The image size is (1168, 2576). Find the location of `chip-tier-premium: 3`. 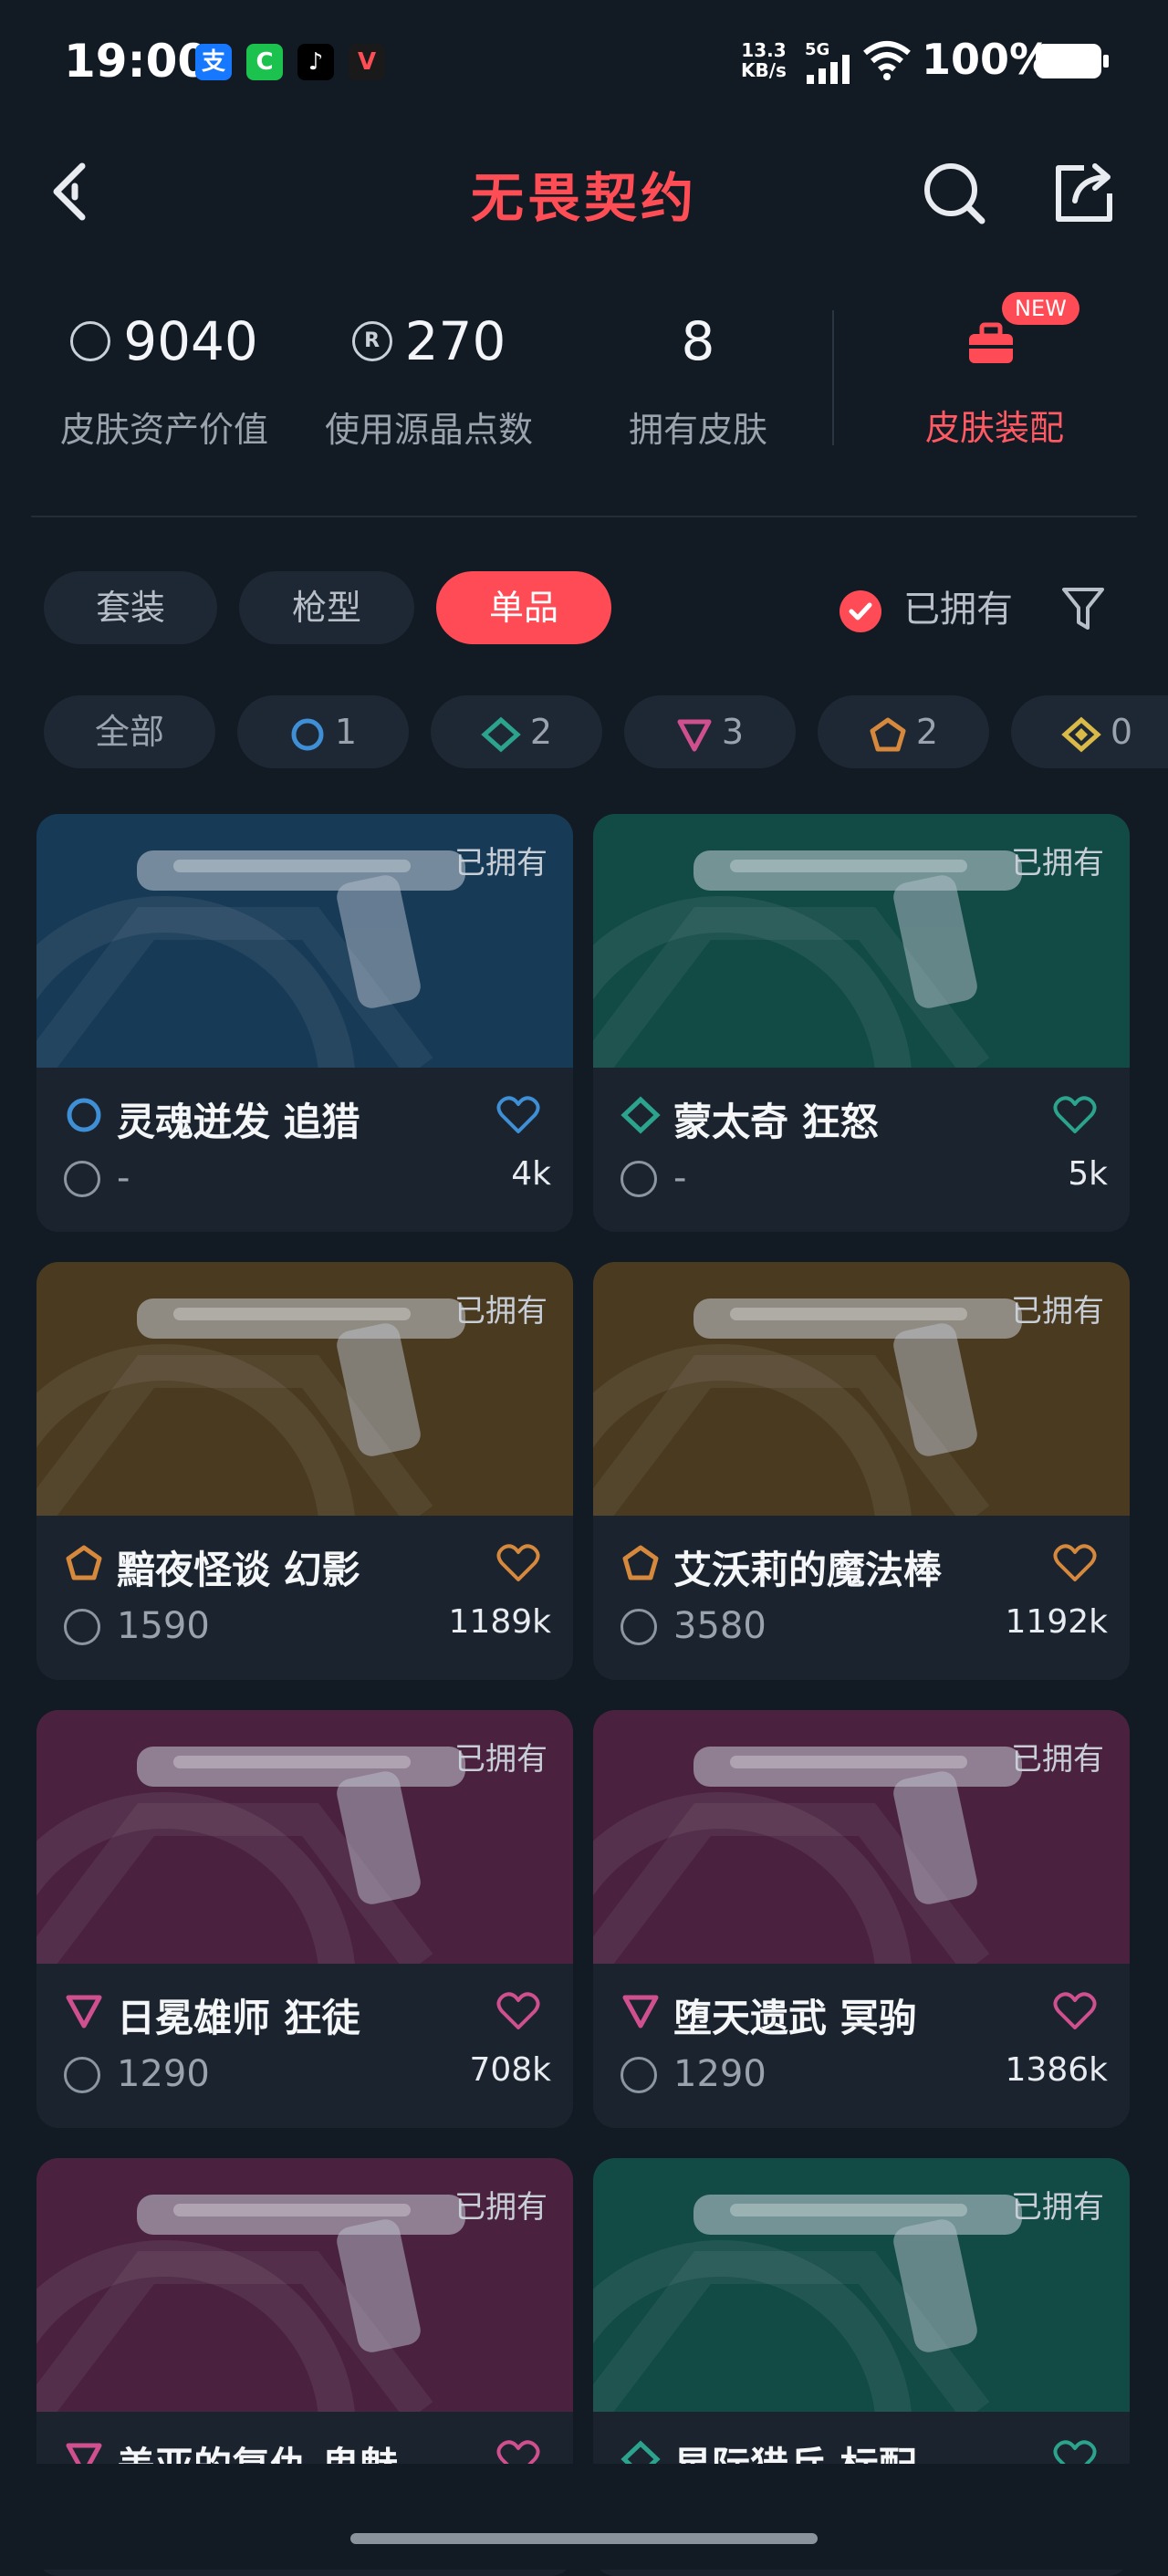

chip-tier-premium: 3 is located at coordinates (710, 731).